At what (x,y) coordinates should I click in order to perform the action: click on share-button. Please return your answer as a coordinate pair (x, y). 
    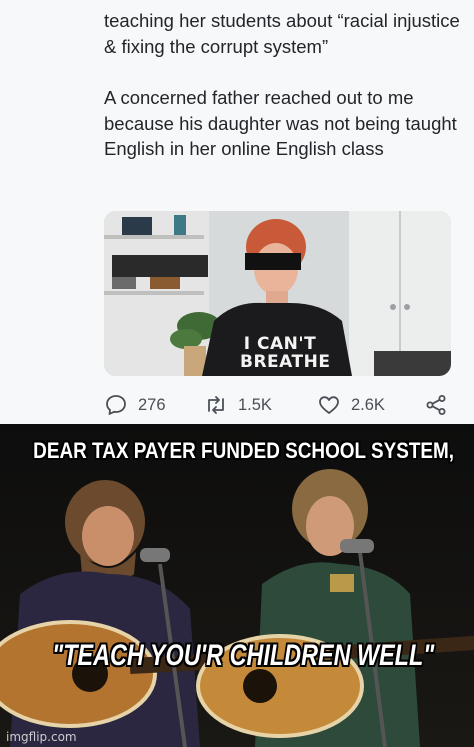
    Looking at the image, I should click on (436, 405).